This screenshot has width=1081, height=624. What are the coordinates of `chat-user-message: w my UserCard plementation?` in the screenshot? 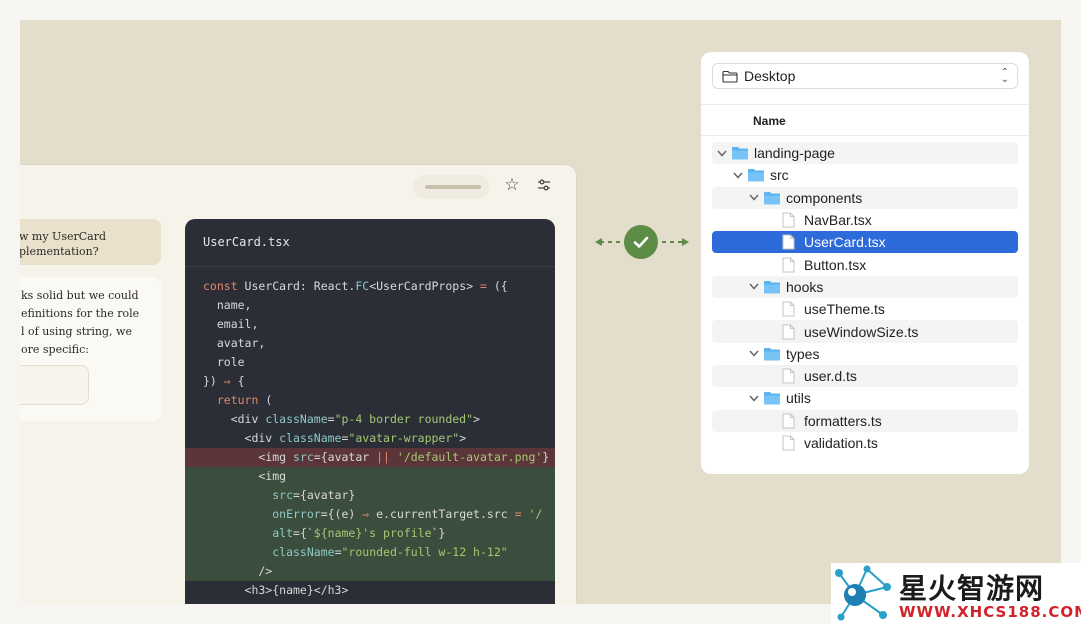 It's located at (90, 242).